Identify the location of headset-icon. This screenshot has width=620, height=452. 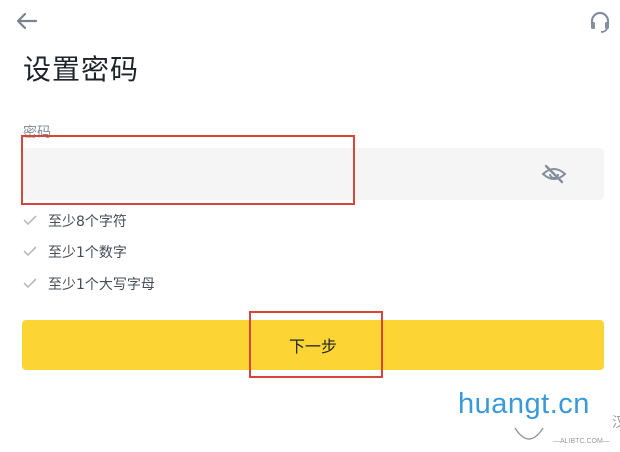
(600, 22).